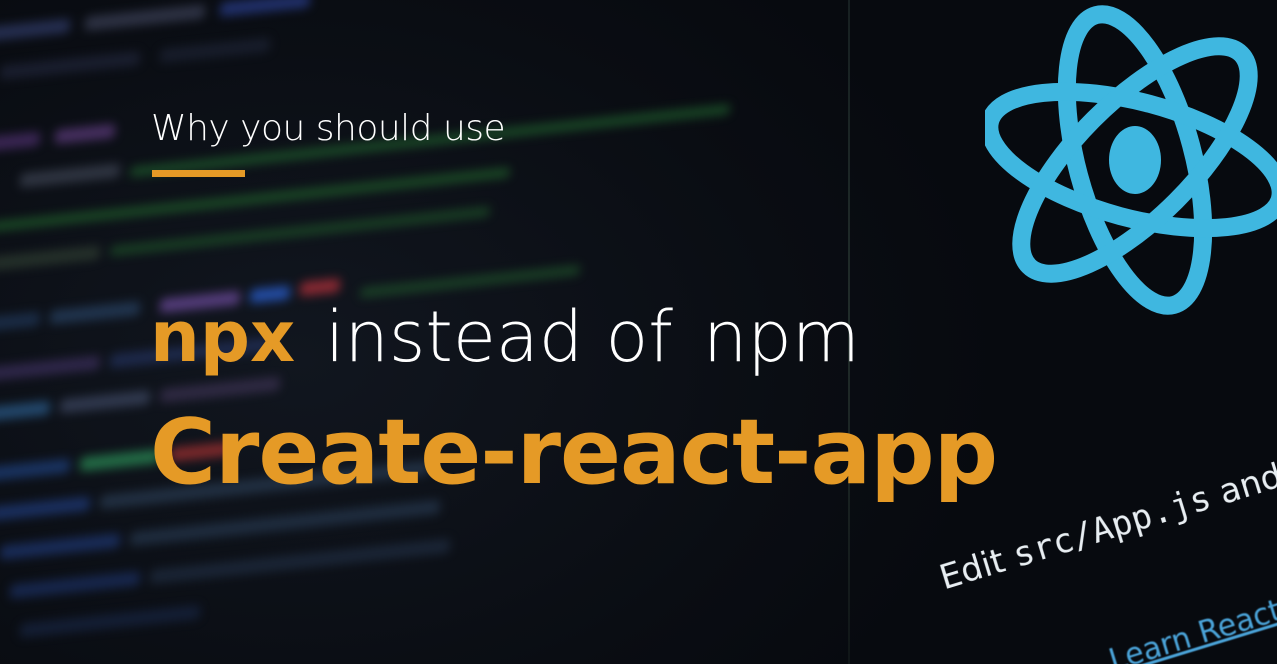  Describe the element at coordinates (223, 337) in the screenshot. I see `npx-keyword: npx` at that location.